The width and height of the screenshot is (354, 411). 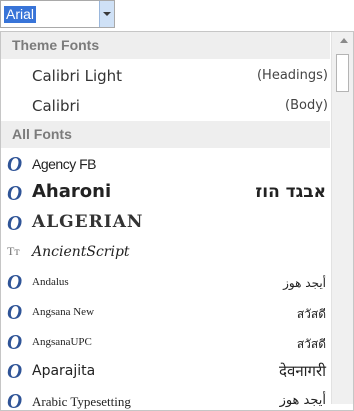 I want to click on theme-font-tag: (Body), so click(x=306, y=105).